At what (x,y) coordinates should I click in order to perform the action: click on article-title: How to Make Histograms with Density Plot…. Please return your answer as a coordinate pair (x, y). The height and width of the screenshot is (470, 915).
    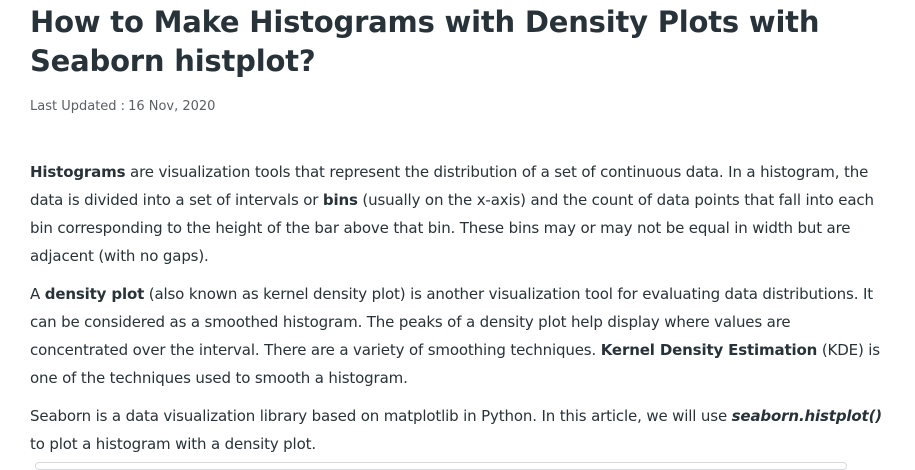
    Looking at the image, I should click on (425, 41).